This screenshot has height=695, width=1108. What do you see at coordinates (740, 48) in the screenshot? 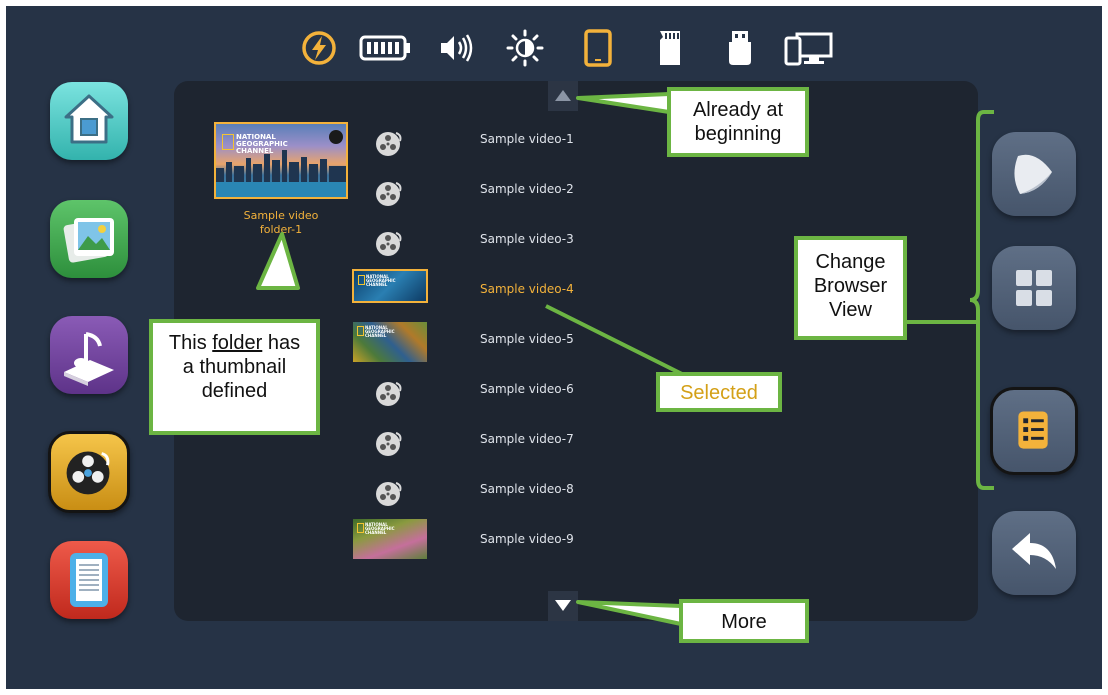
I see `usb-drive-icon` at bounding box center [740, 48].